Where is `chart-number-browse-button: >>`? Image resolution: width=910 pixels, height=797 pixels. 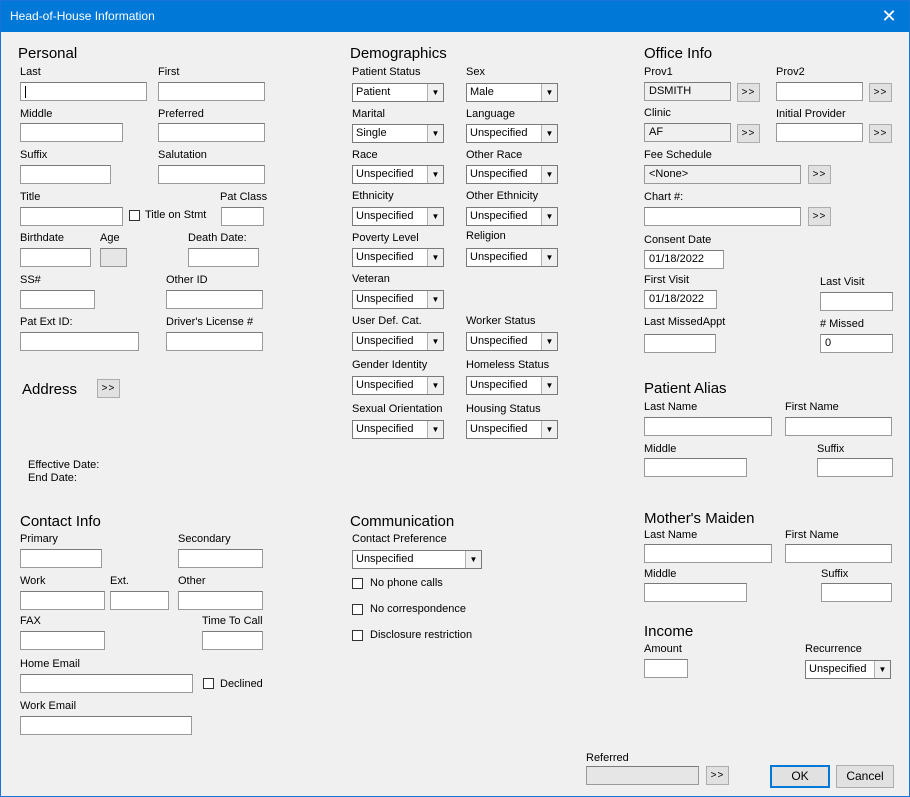
chart-number-browse-button: >> is located at coordinates (819, 216).